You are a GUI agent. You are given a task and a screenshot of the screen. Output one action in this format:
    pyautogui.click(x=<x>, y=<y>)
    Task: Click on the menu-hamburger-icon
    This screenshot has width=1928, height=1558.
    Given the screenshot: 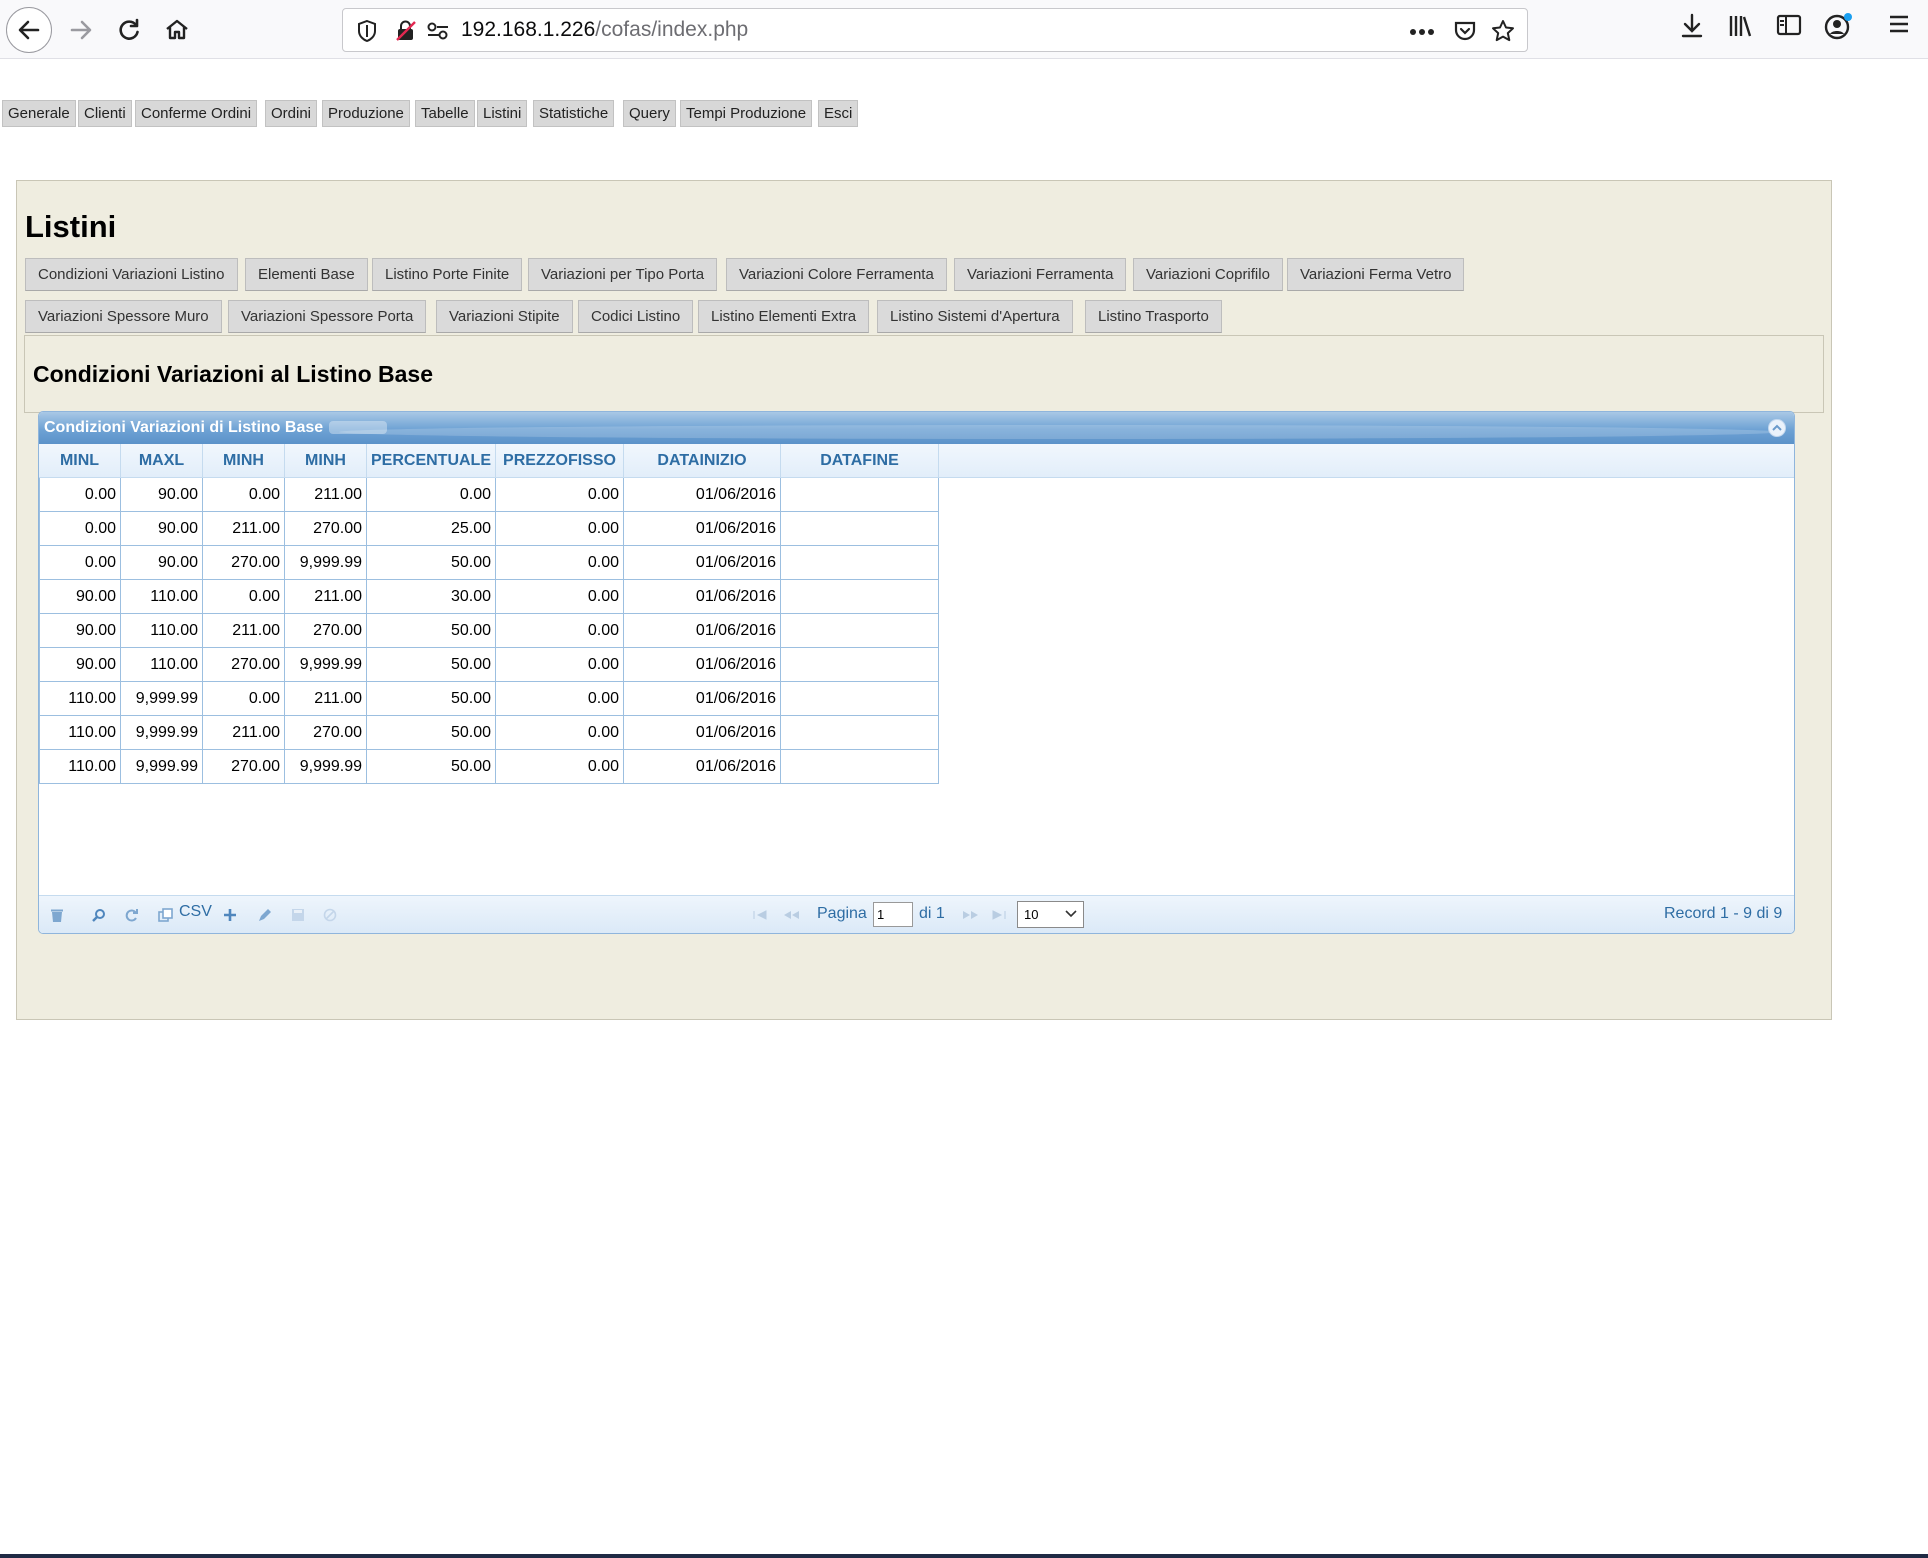 What is the action you would take?
    pyautogui.click(x=1899, y=24)
    